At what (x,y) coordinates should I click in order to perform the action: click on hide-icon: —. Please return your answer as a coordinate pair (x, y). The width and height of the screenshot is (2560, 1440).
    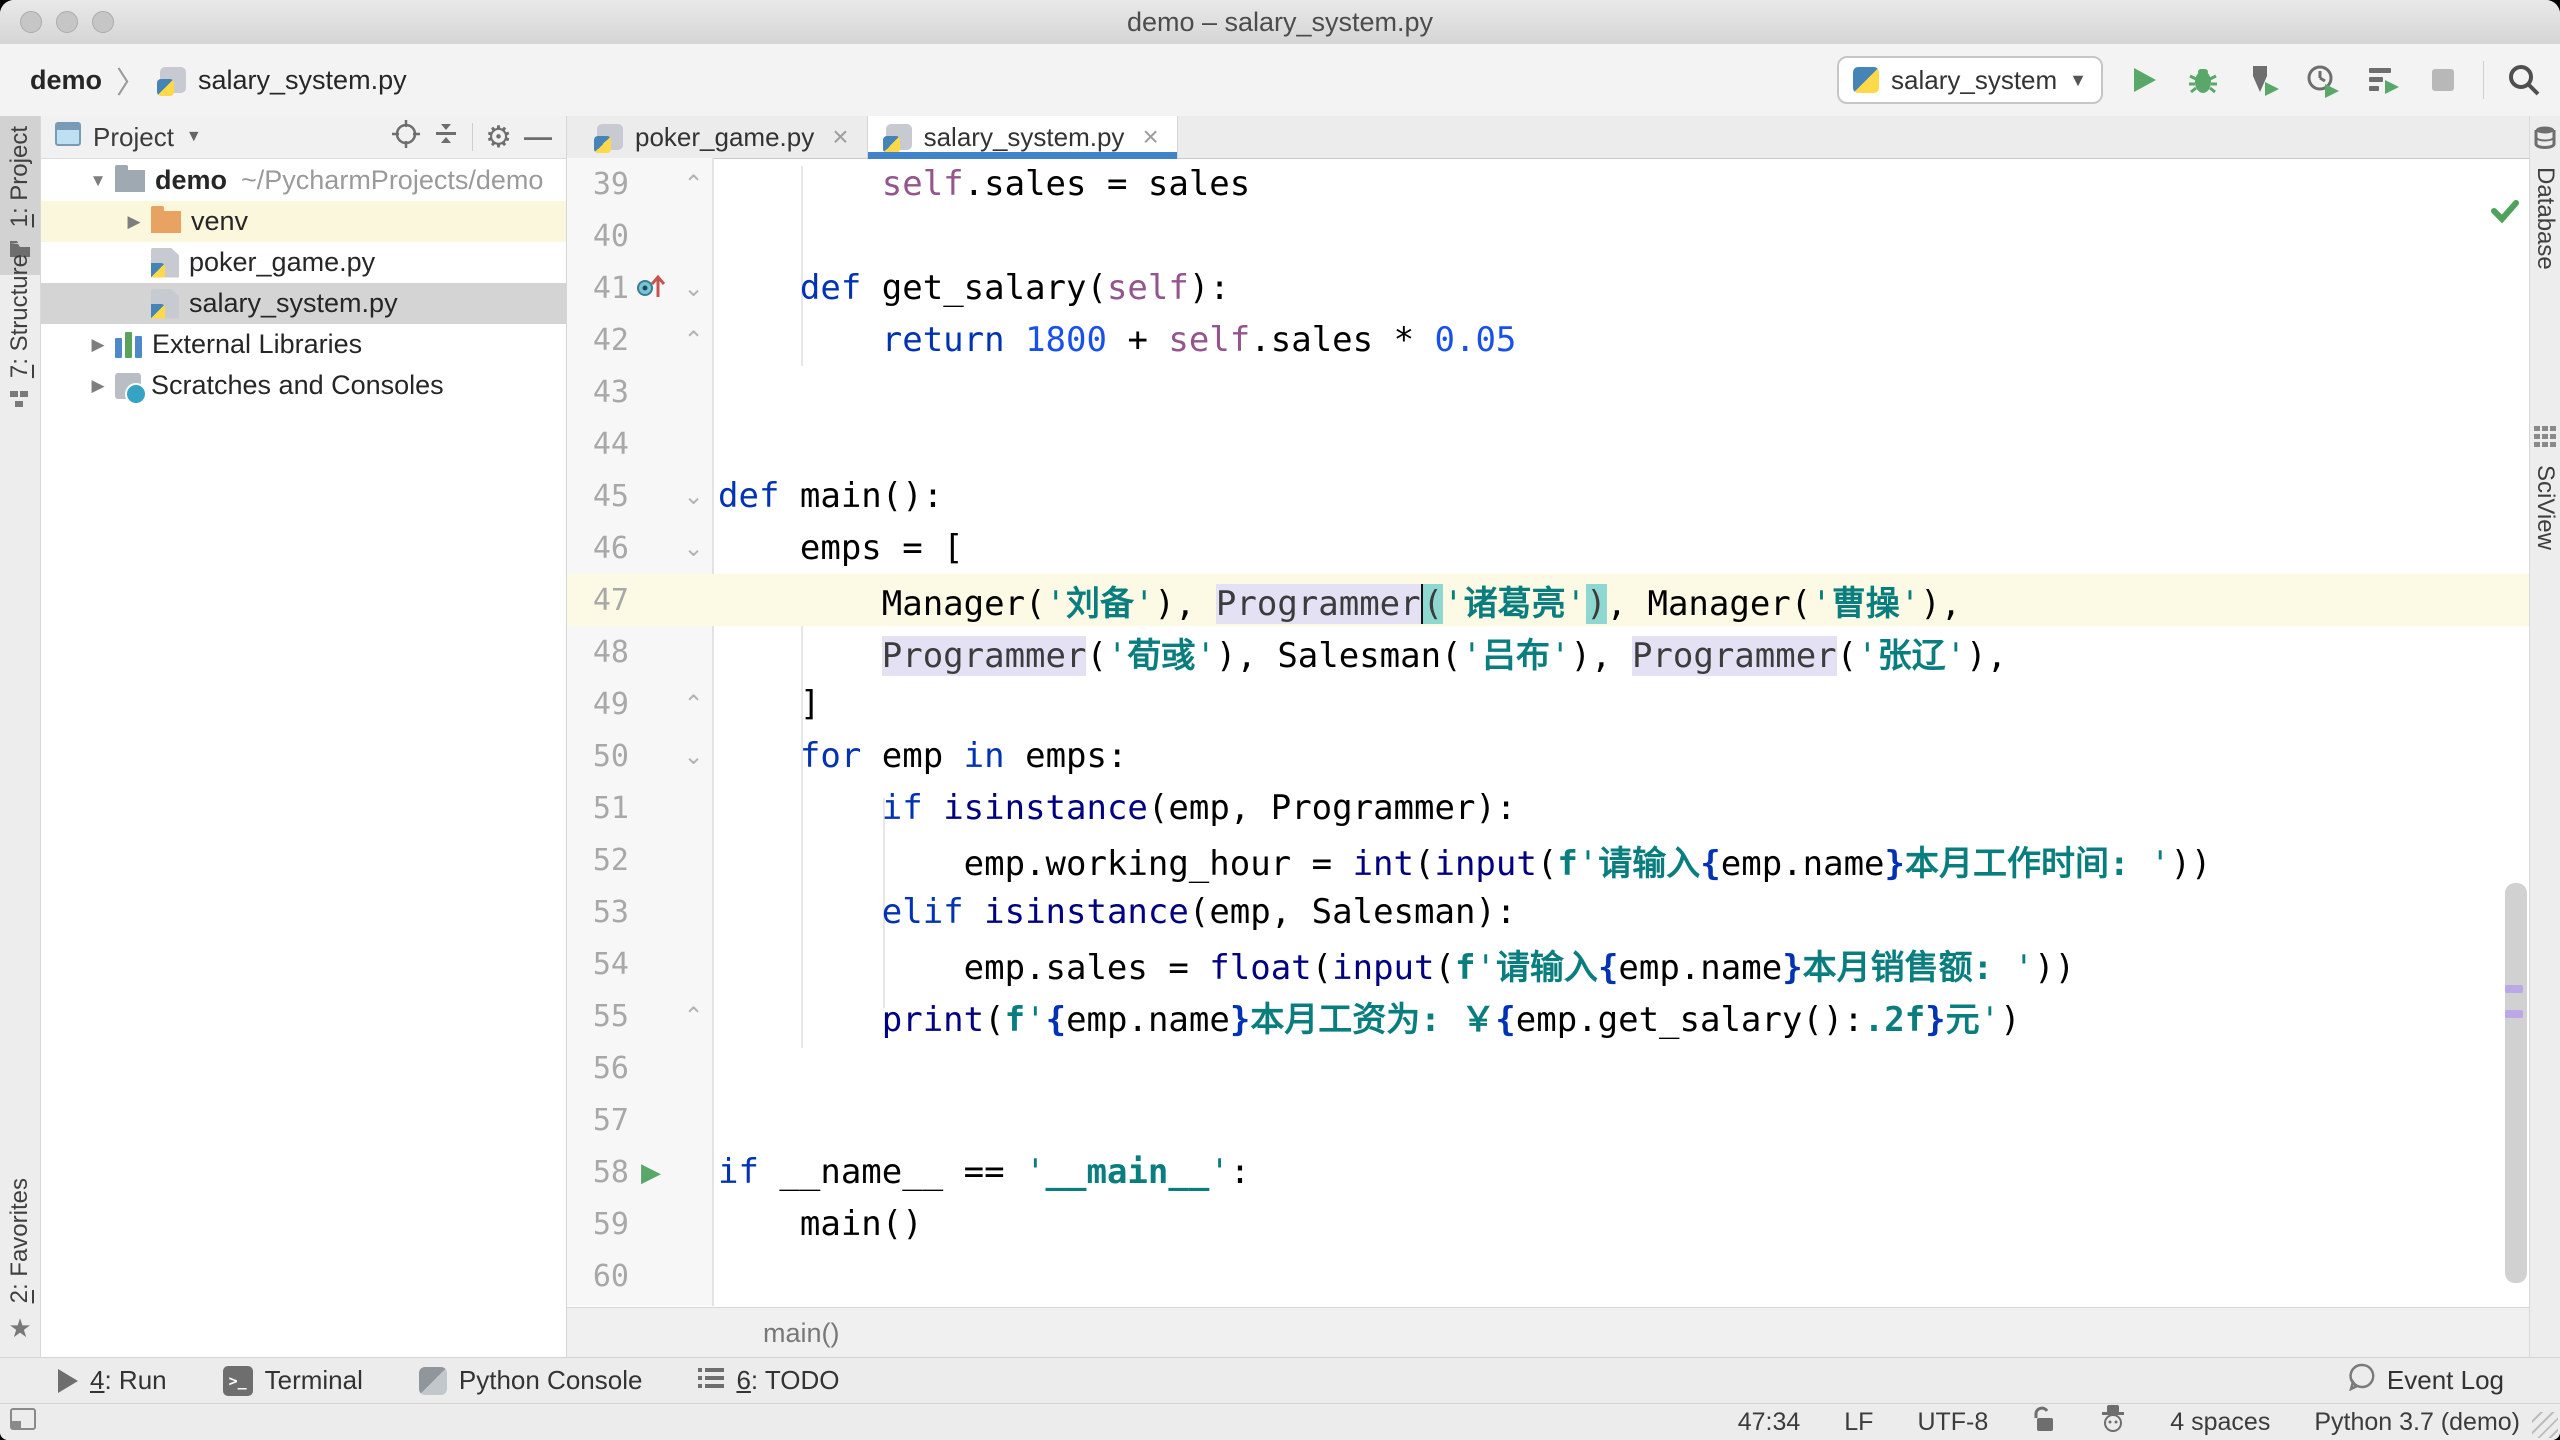
    Looking at the image, I should click on (538, 137).